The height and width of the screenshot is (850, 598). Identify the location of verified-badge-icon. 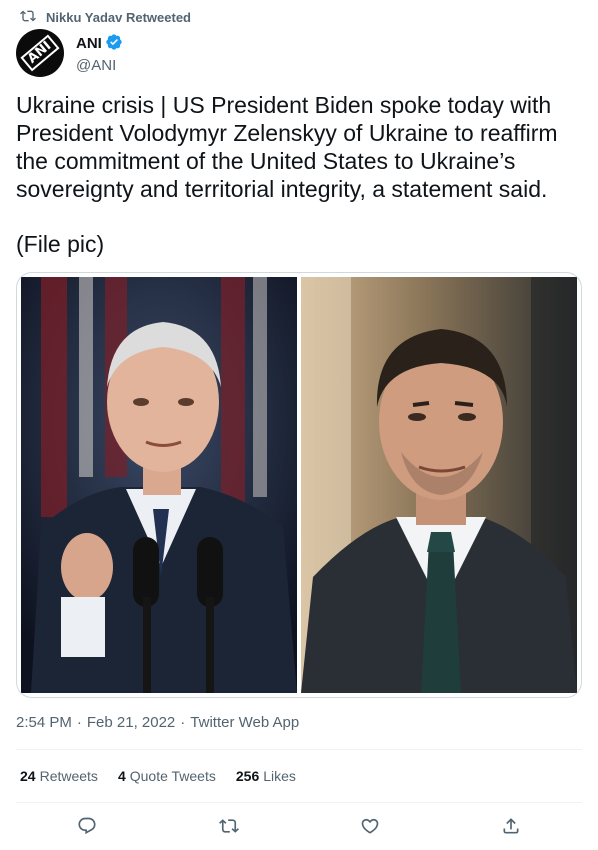
(112, 44).